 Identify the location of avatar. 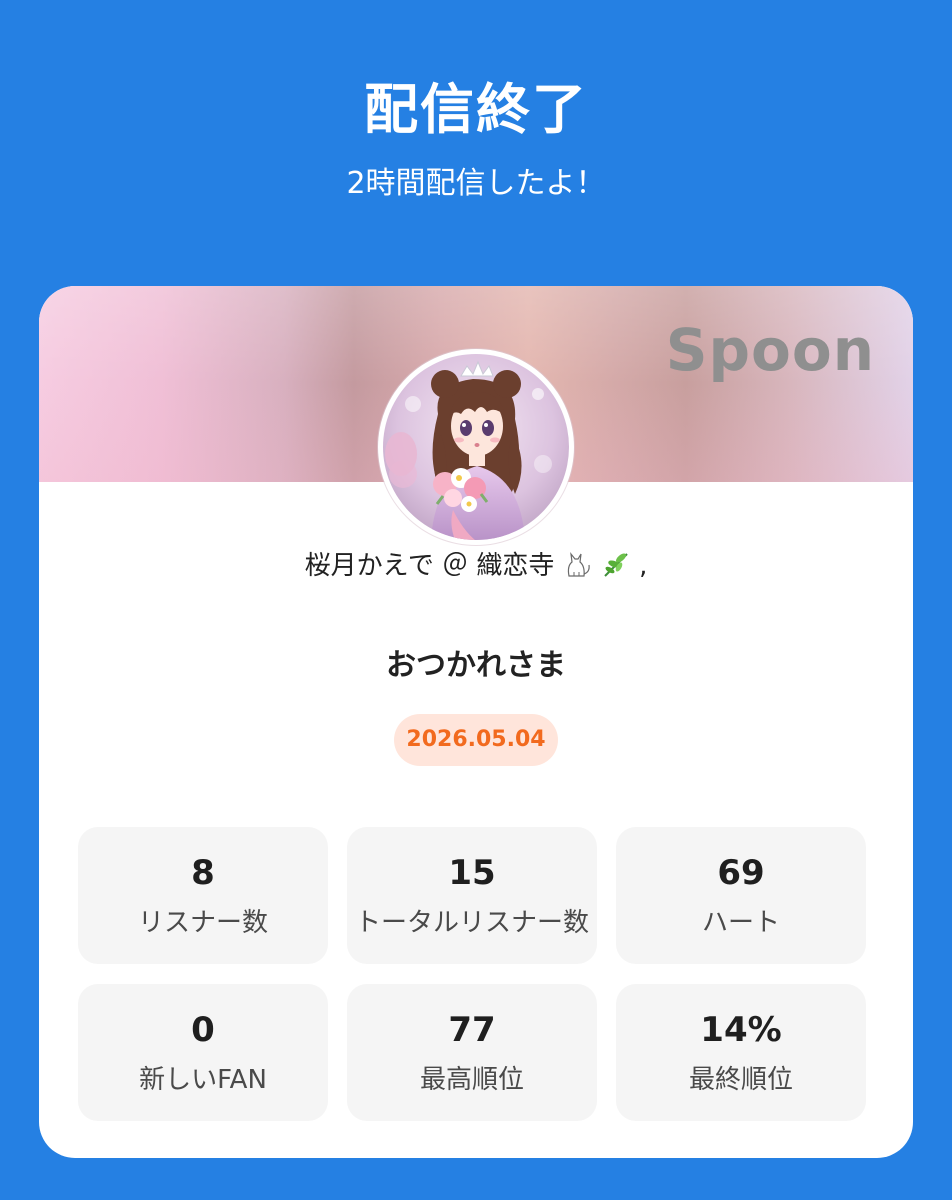
(476, 447).